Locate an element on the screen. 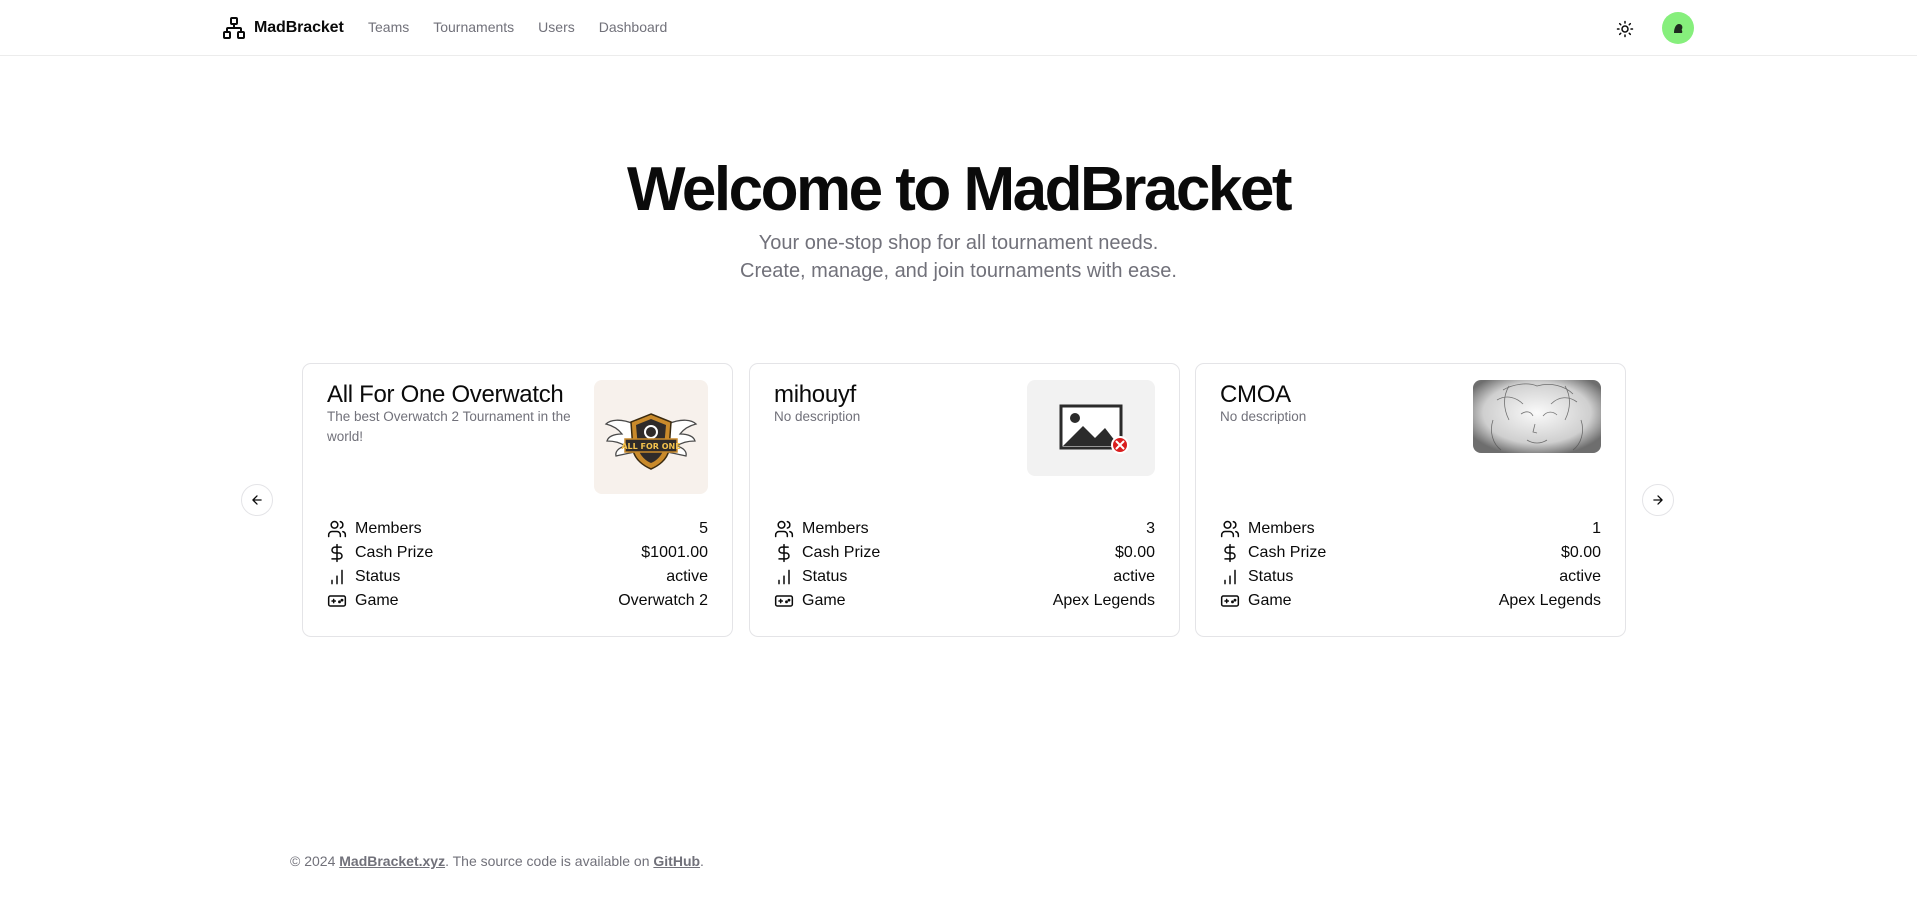  hero-title: Welcome to MadBracket is located at coordinates (959, 189).